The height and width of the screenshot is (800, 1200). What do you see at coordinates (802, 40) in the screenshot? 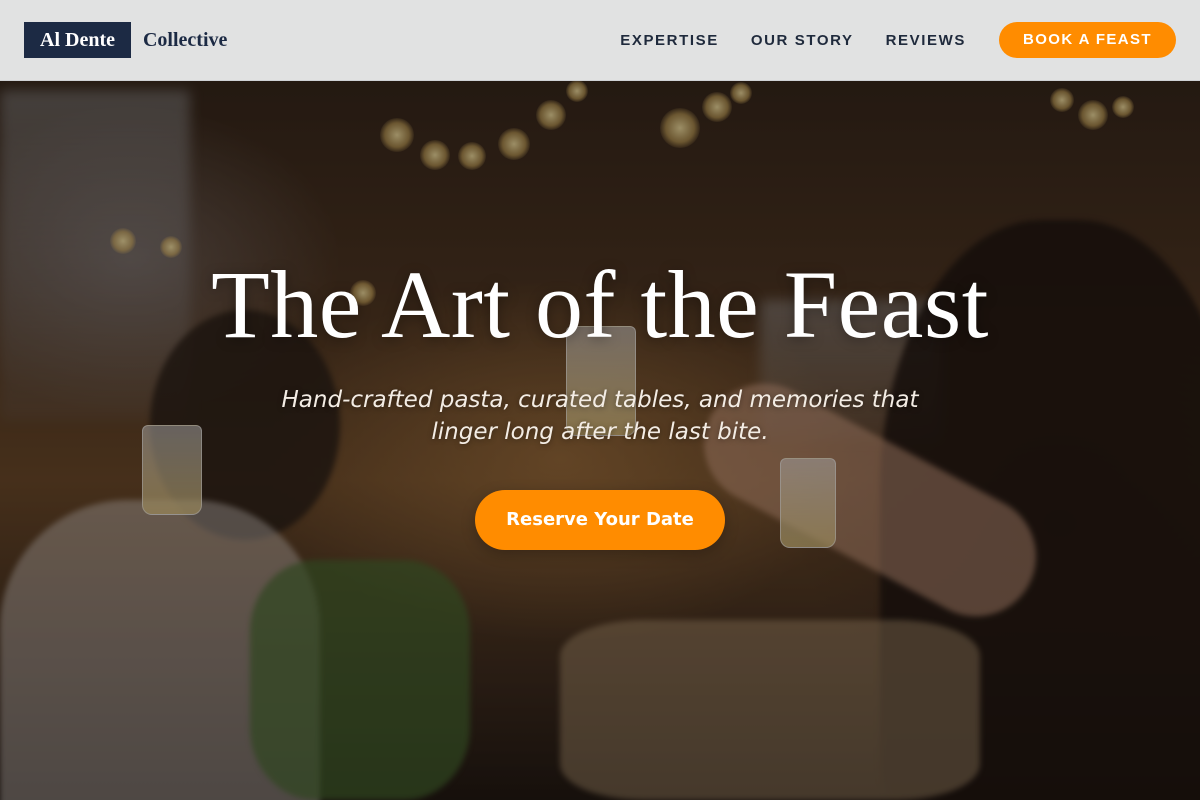
I see `nav-our-story: OUR STORY` at bounding box center [802, 40].